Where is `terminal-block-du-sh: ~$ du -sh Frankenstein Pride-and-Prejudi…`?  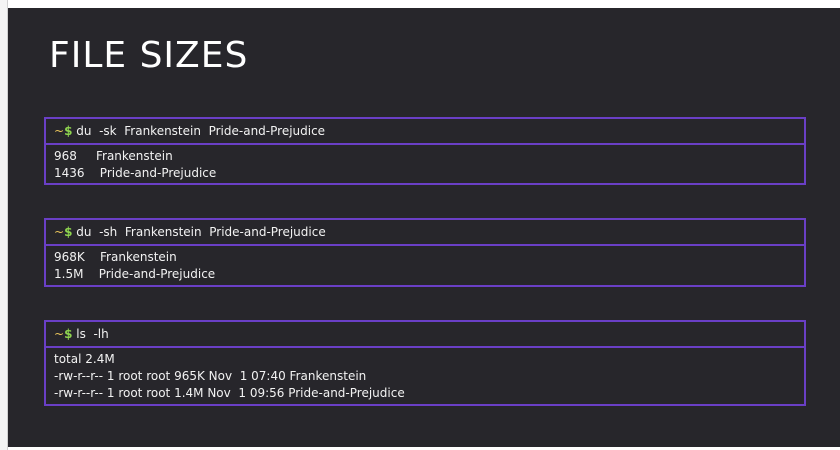
terminal-block-du-sh: ~$ du -sh Frankenstein Pride-and-Prejudi… is located at coordinates (425, 252).